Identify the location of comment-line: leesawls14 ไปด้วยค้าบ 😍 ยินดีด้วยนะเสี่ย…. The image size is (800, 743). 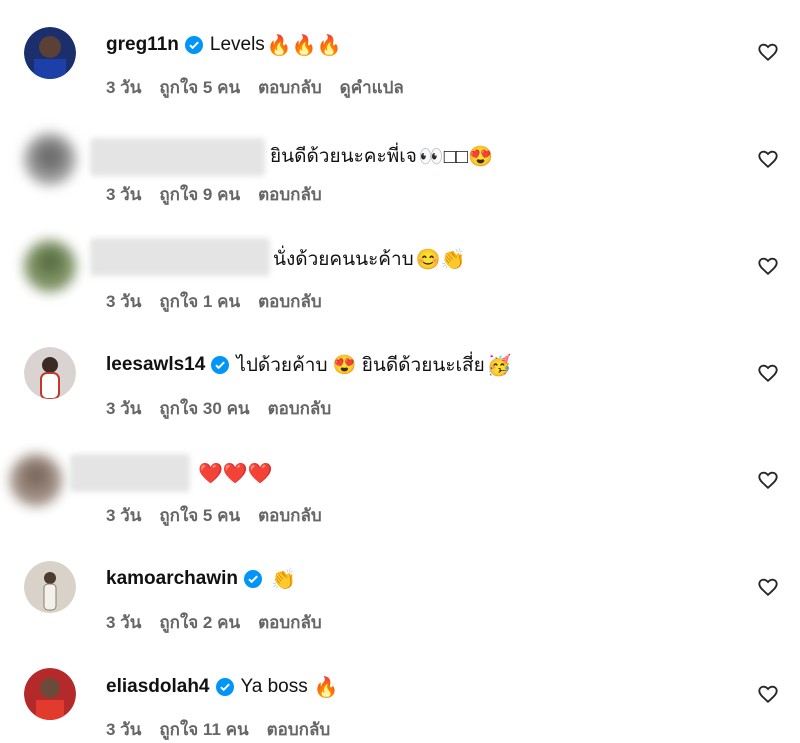
(309, 365).